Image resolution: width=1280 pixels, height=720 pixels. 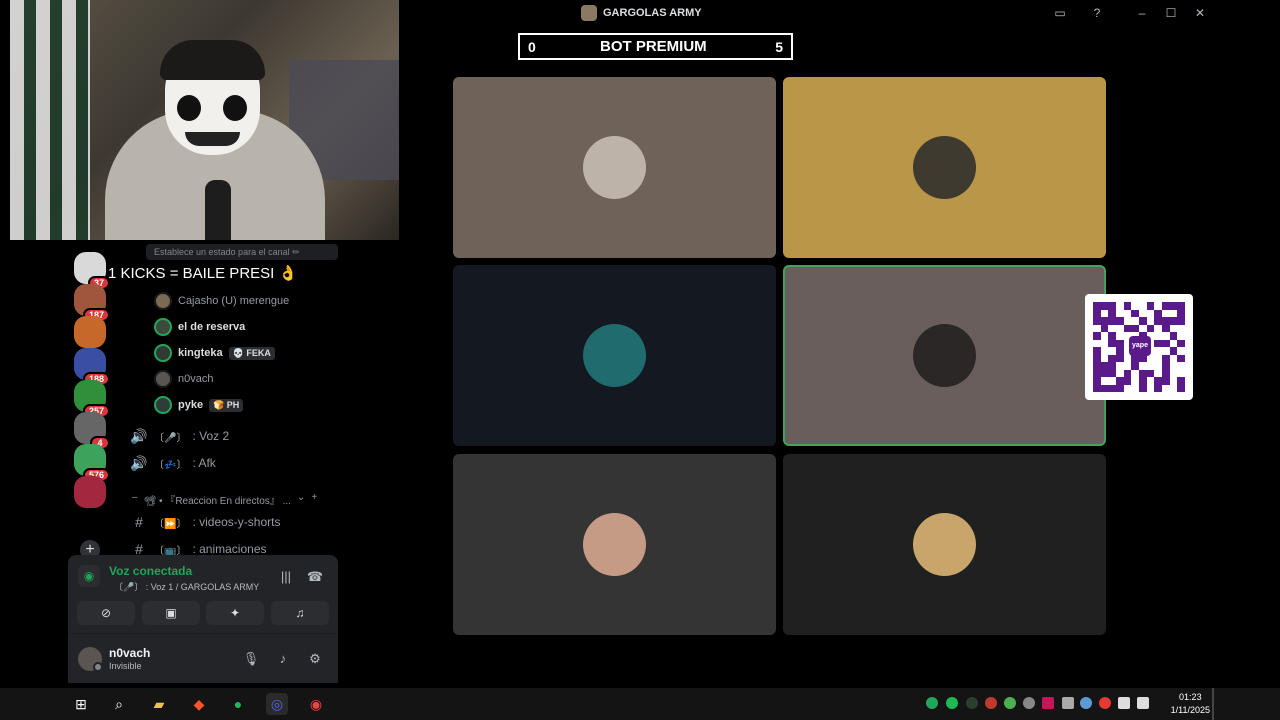 What do you see at coordinates (150, 571) in the screenshot?
I see `voice-status-title: Voz conectada` at bounding box center [150, 571].